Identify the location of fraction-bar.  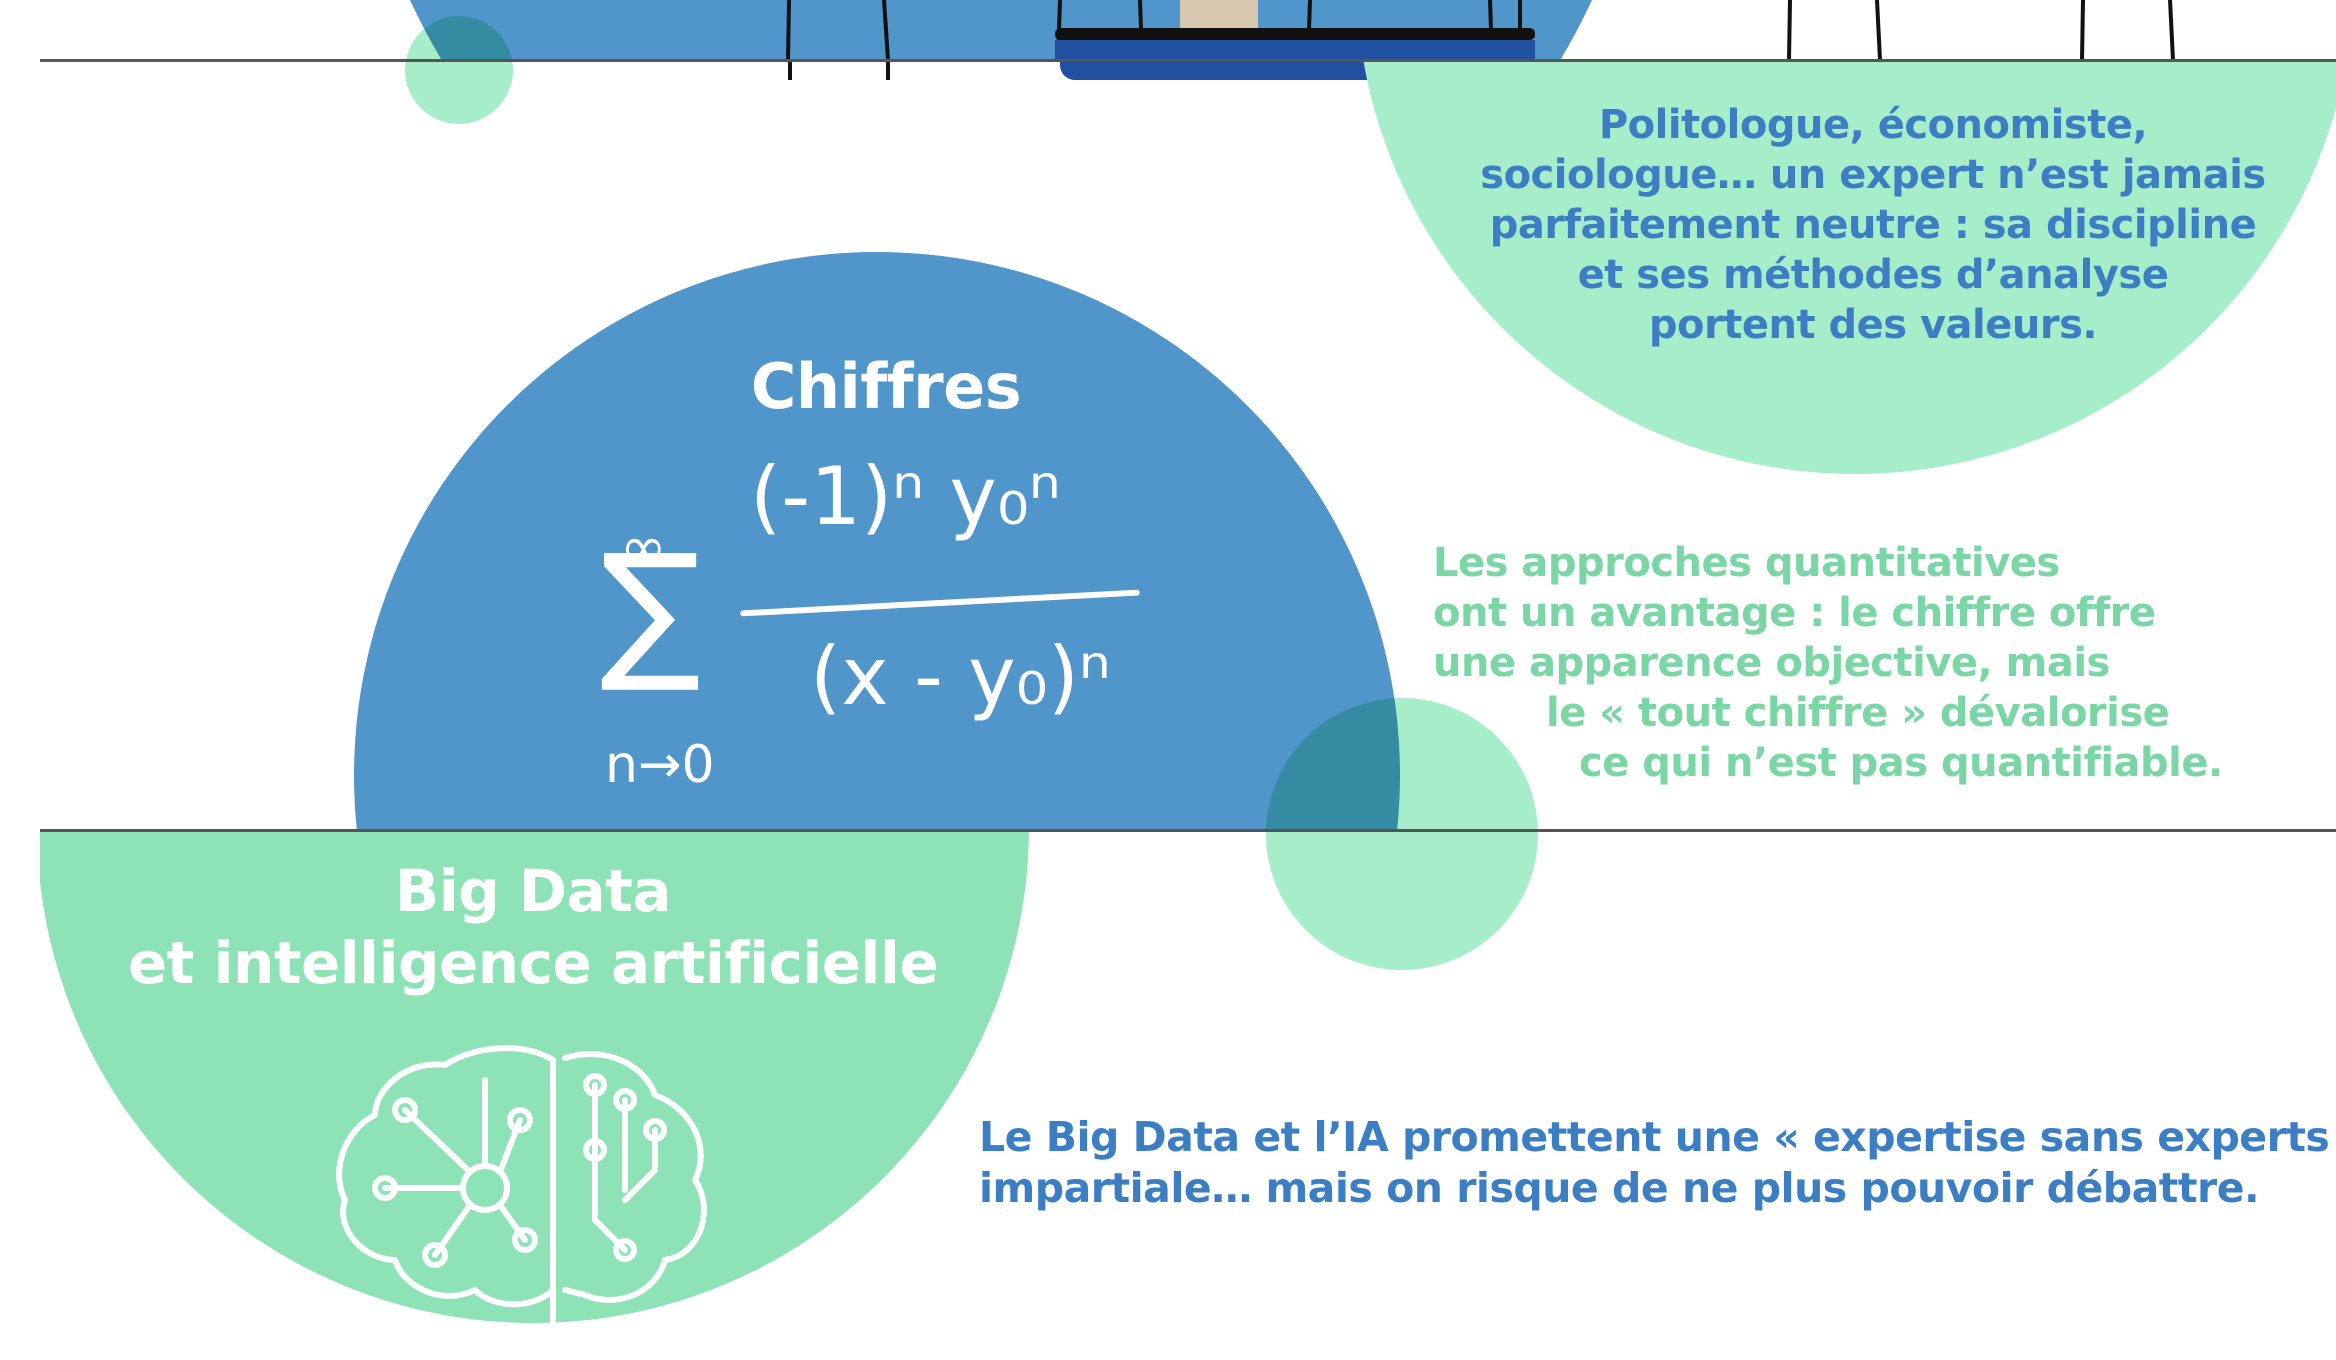
(940, 603).